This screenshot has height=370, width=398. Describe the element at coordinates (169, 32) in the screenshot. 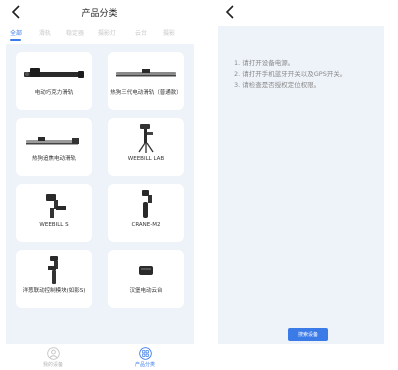

I see `tab-photo: 摄影` at that location.